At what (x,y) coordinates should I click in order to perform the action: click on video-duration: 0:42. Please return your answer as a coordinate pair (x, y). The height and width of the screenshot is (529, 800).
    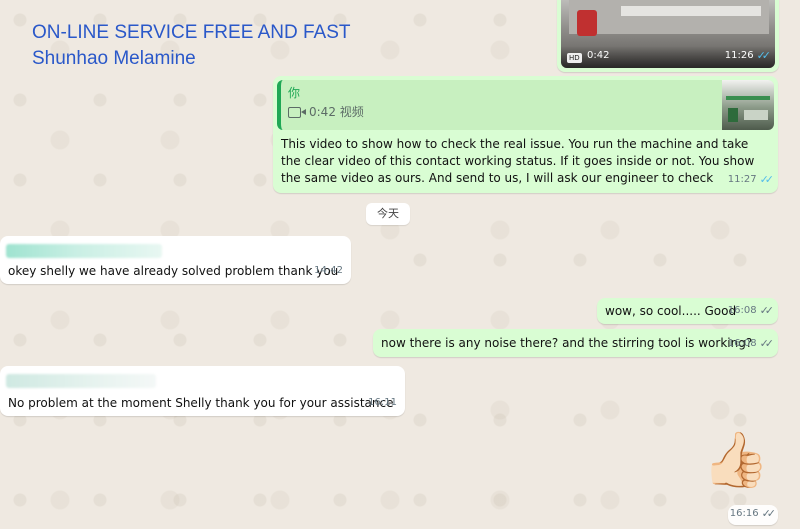
    Looking at the image, I should click on (598, 55).